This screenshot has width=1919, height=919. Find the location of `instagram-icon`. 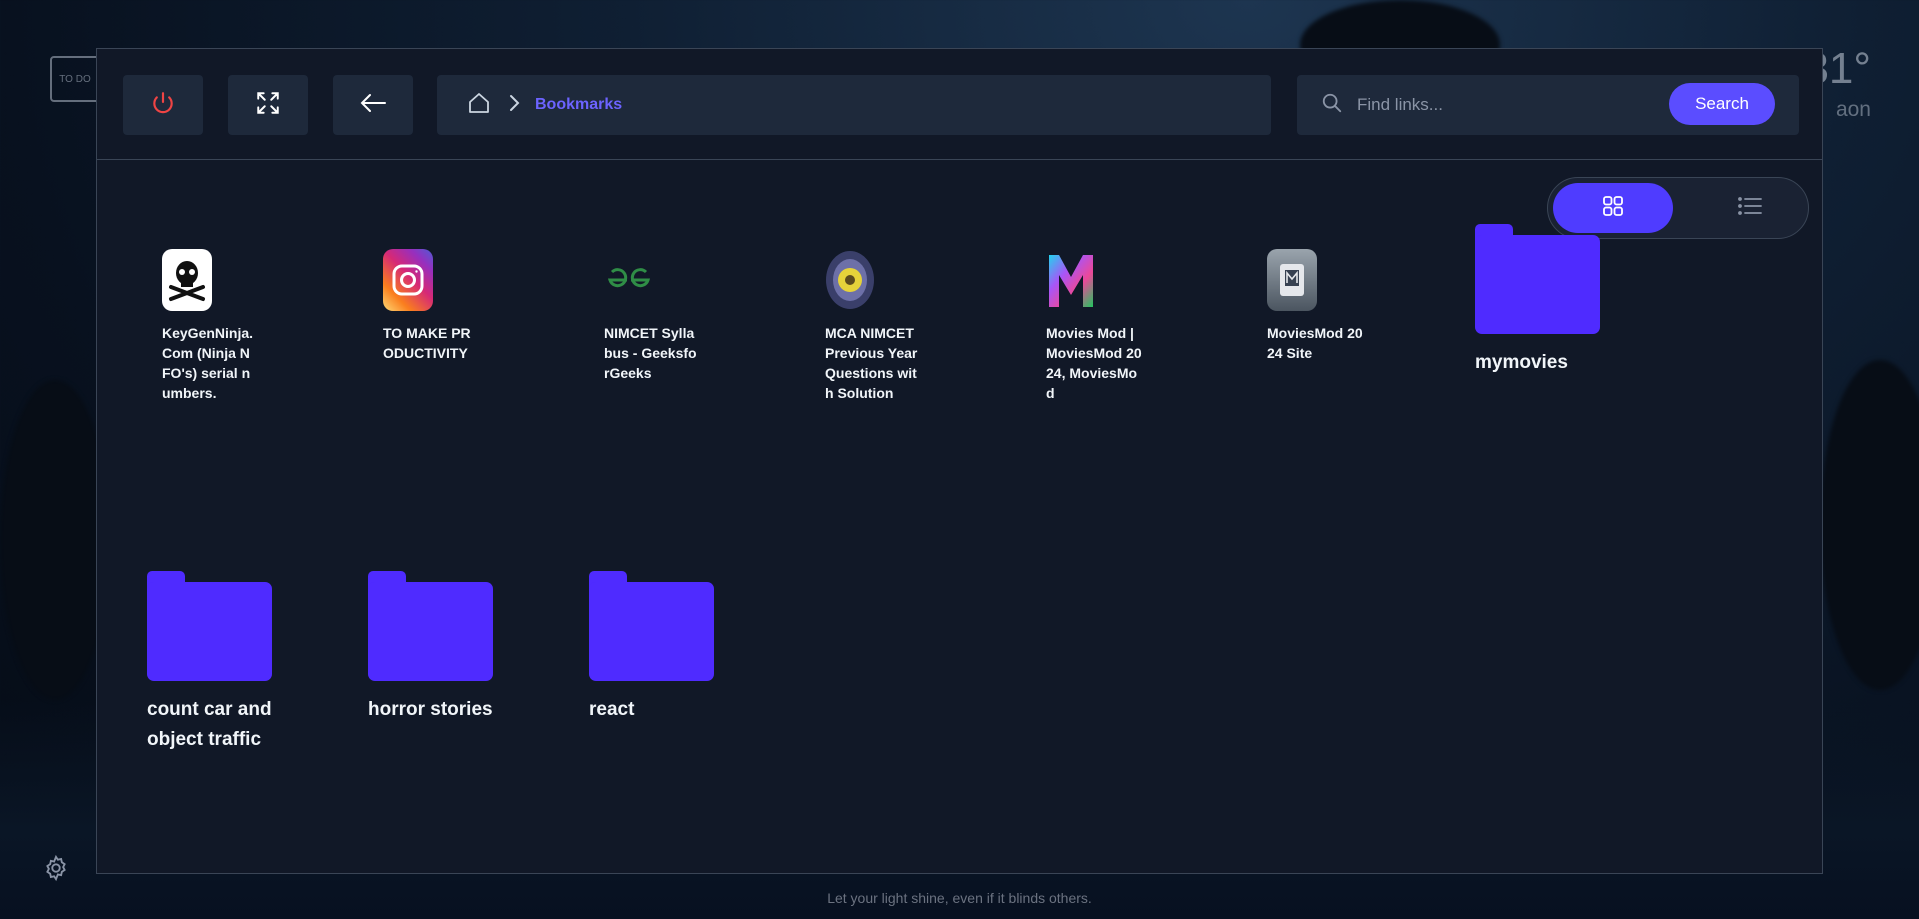

instagram-icon is located at coordinates (408, 280).